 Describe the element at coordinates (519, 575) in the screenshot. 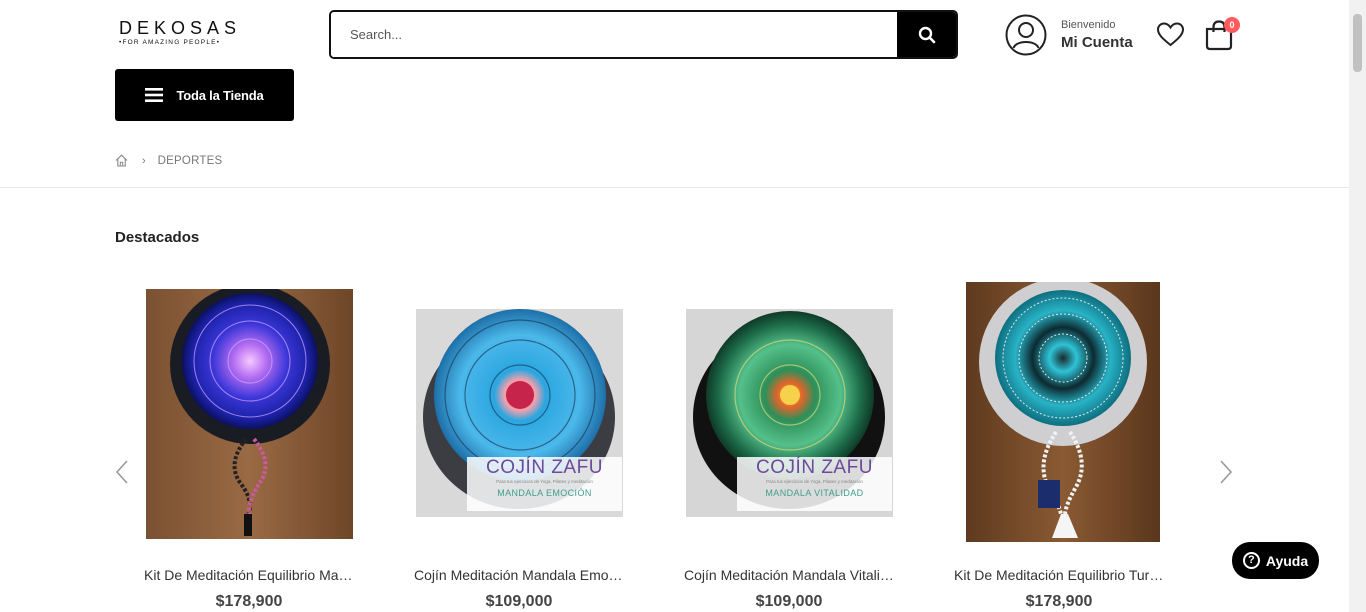

I see `product-name: Cojín Meditación Mandala Emoción` at that location.